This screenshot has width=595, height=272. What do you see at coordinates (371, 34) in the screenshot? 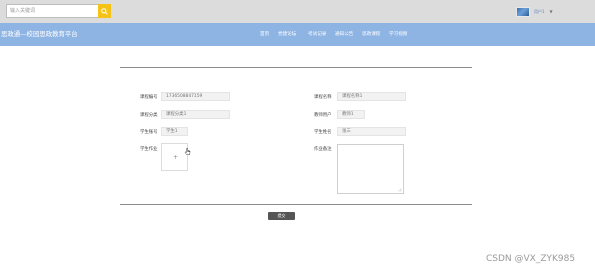
I see `nav-item-courses: 思政课程` at bounding box center [371, 34].